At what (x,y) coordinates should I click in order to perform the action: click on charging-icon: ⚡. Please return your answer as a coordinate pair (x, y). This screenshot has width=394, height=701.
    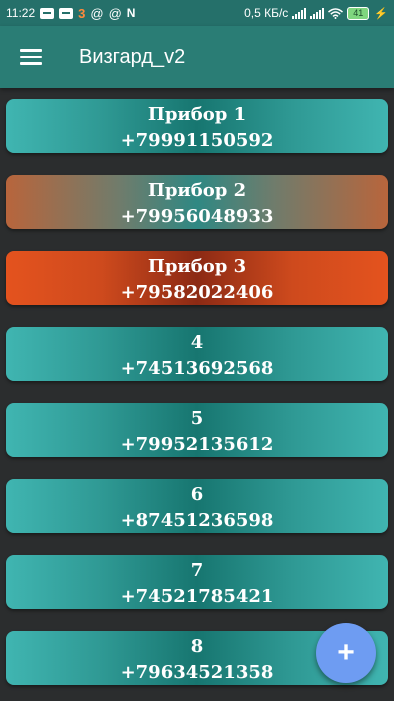
    Looking at the image, I should click on (381, 13).